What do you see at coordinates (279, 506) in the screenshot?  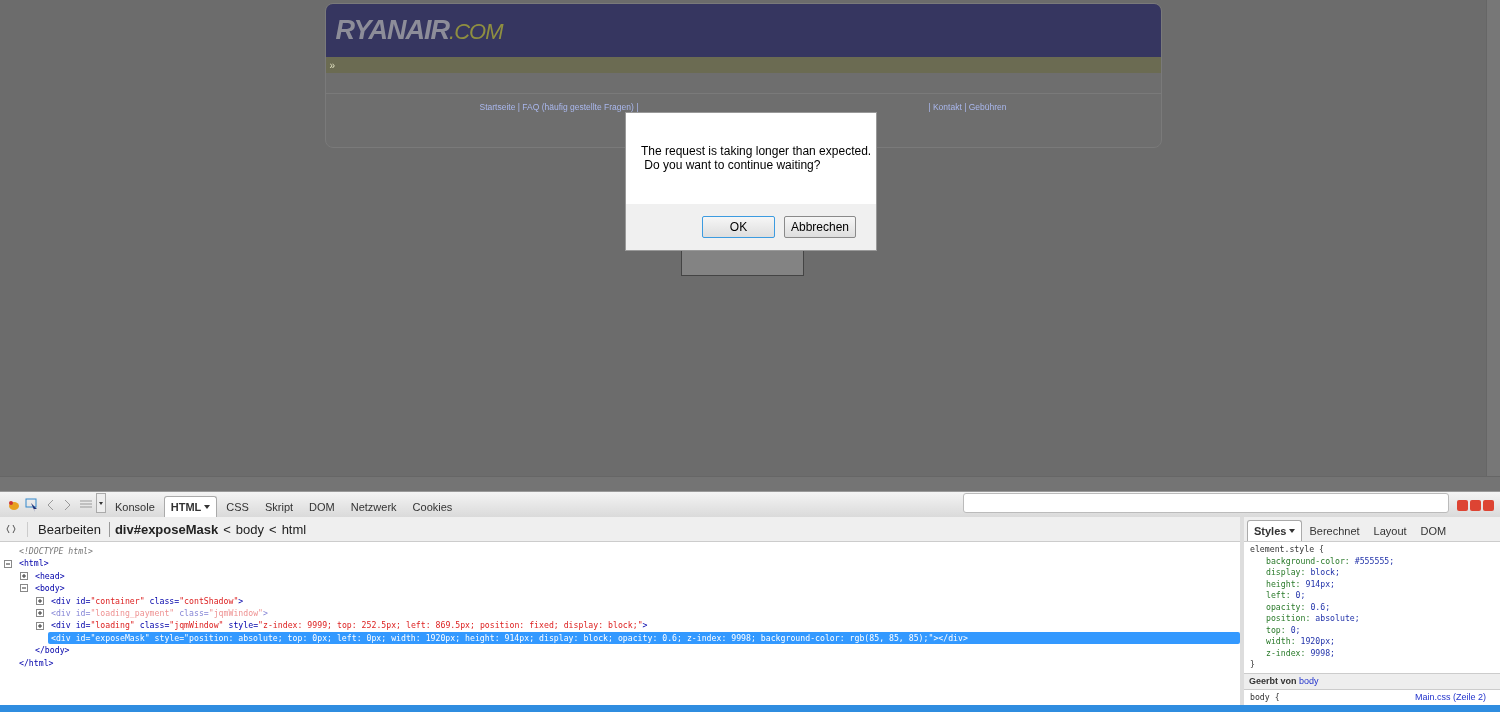 I see `devtools-tab: Skript` at bounding box center [279, 506].